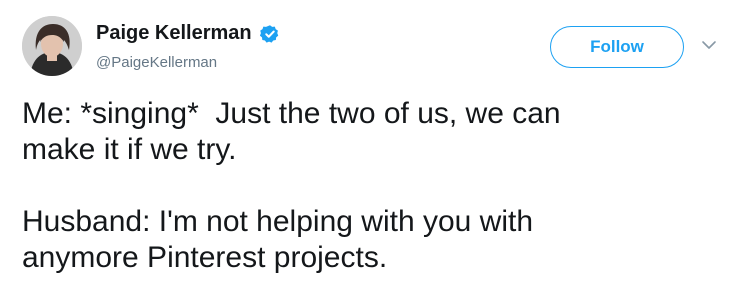 The height and width of the screenshot is (308, 740). What do you see at coordinates (174, 33) in the screenshot?
I see `author-name-text: Paige Kellerman` at bounding box center [174, 33].